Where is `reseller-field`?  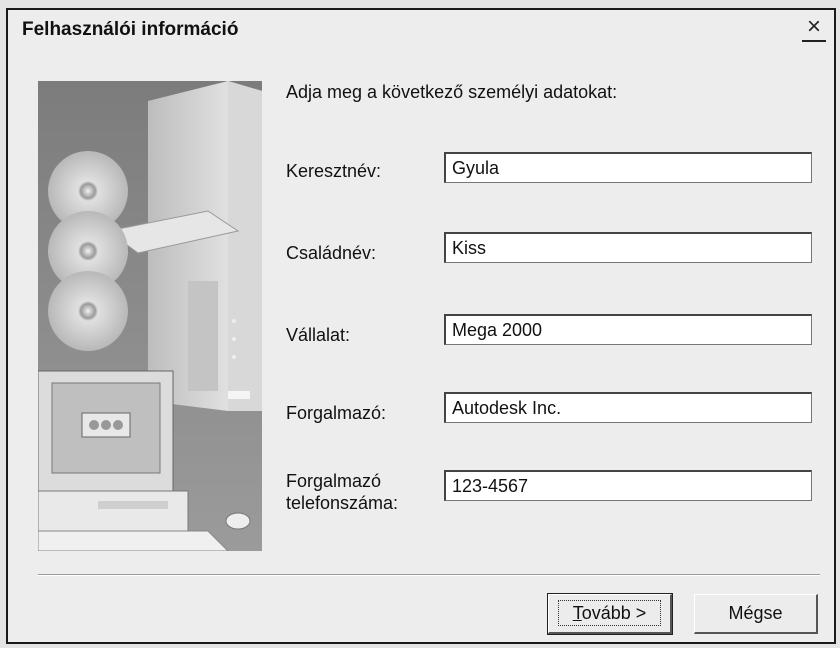 reseller-field is located at coordinates (628, 407).